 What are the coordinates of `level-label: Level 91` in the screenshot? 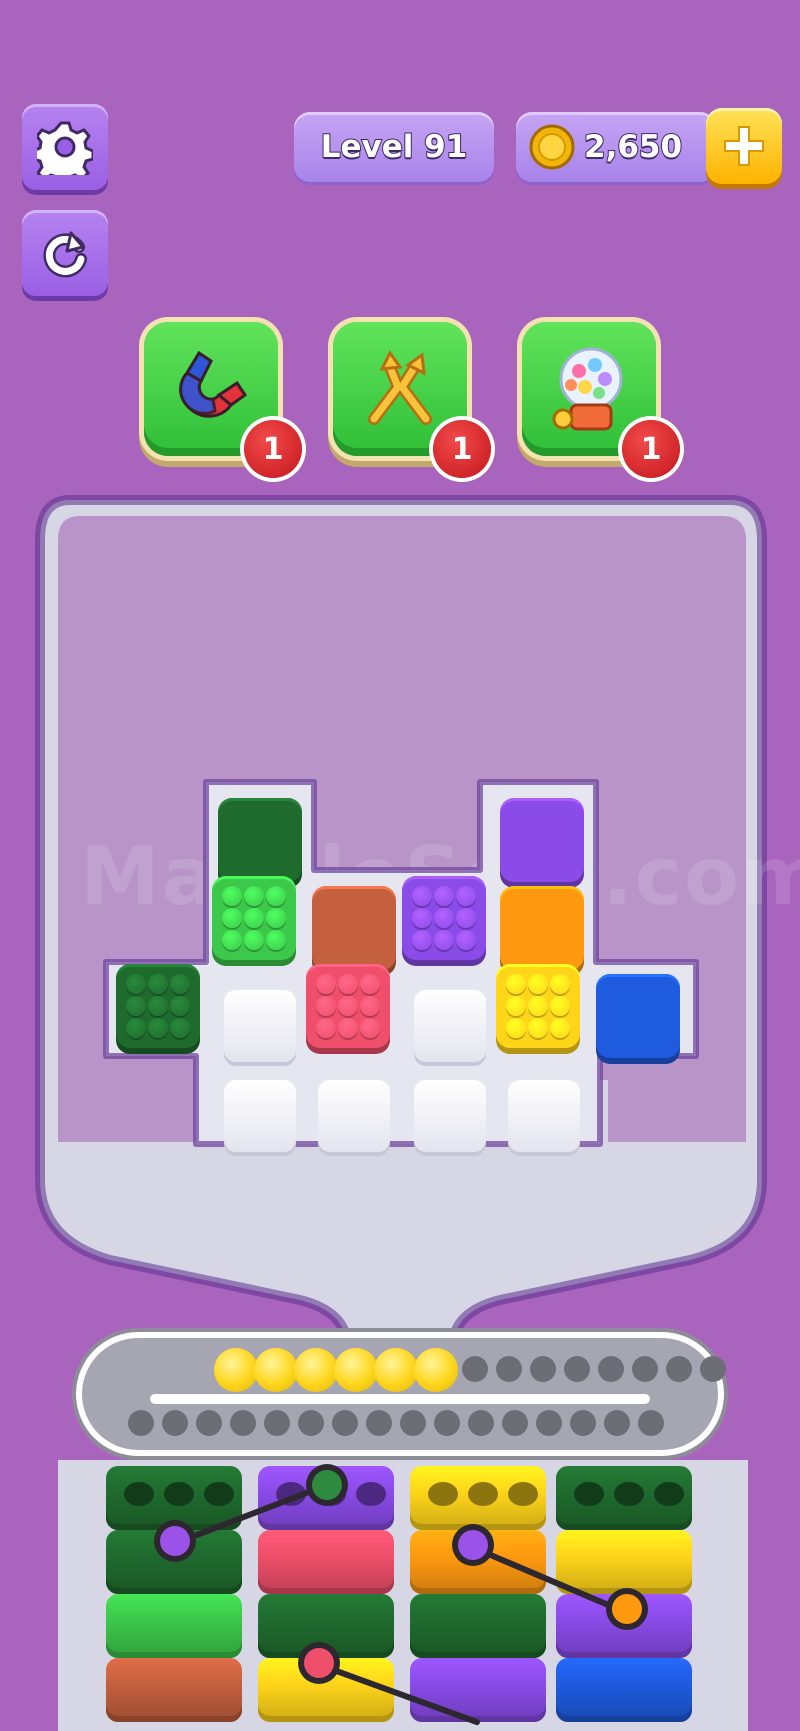 It's located at (394, 147).